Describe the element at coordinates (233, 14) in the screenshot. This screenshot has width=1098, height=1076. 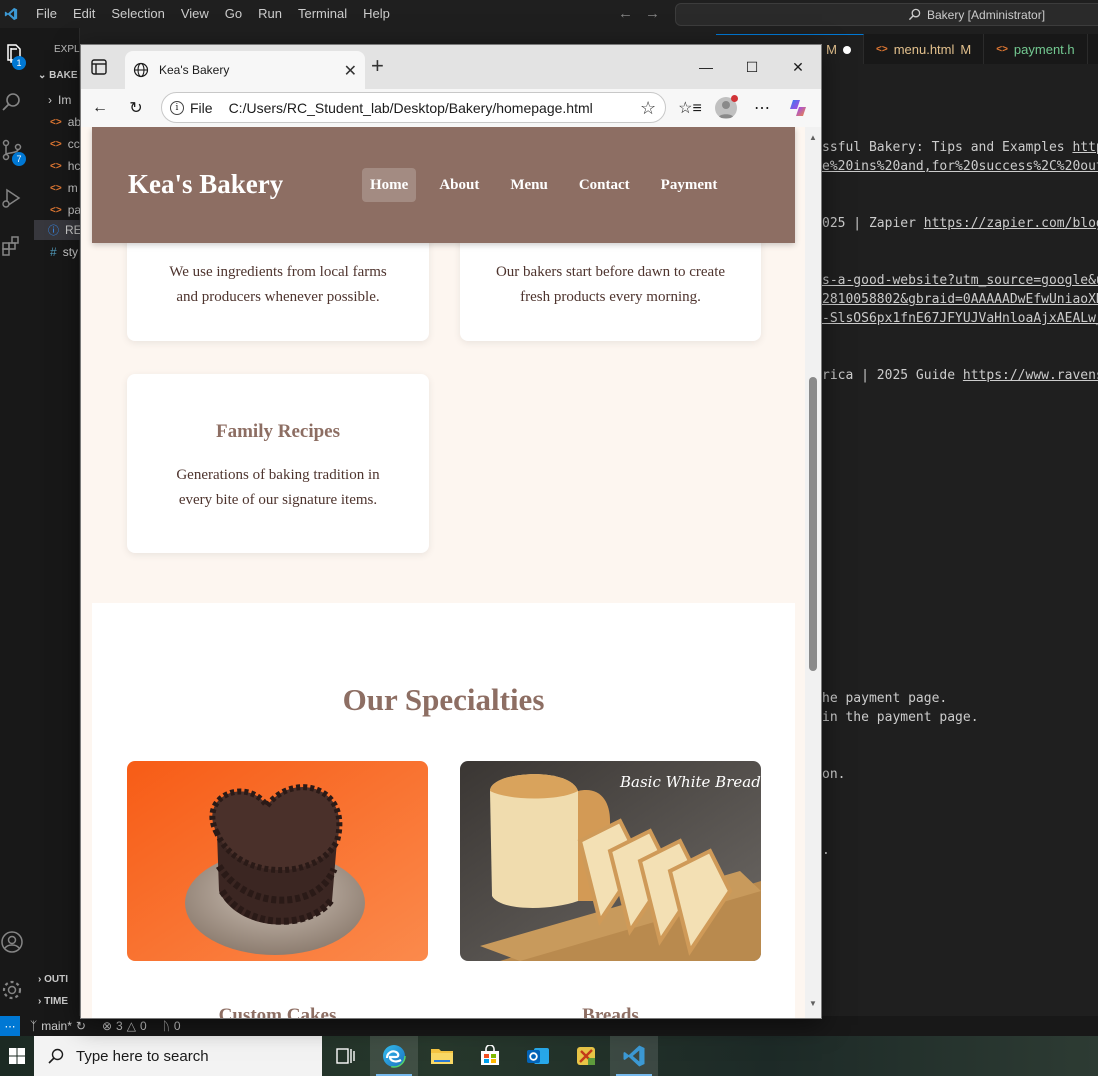
I see `menu-go: Go` at that location.